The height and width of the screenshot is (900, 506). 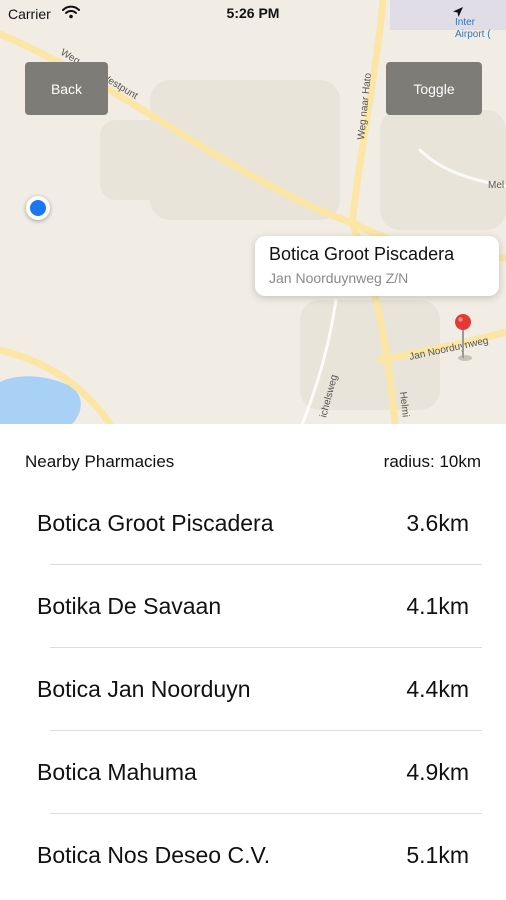 I want to click on pharmacy-name: Botica Groot Piscadera, so click(x=155, y=523).